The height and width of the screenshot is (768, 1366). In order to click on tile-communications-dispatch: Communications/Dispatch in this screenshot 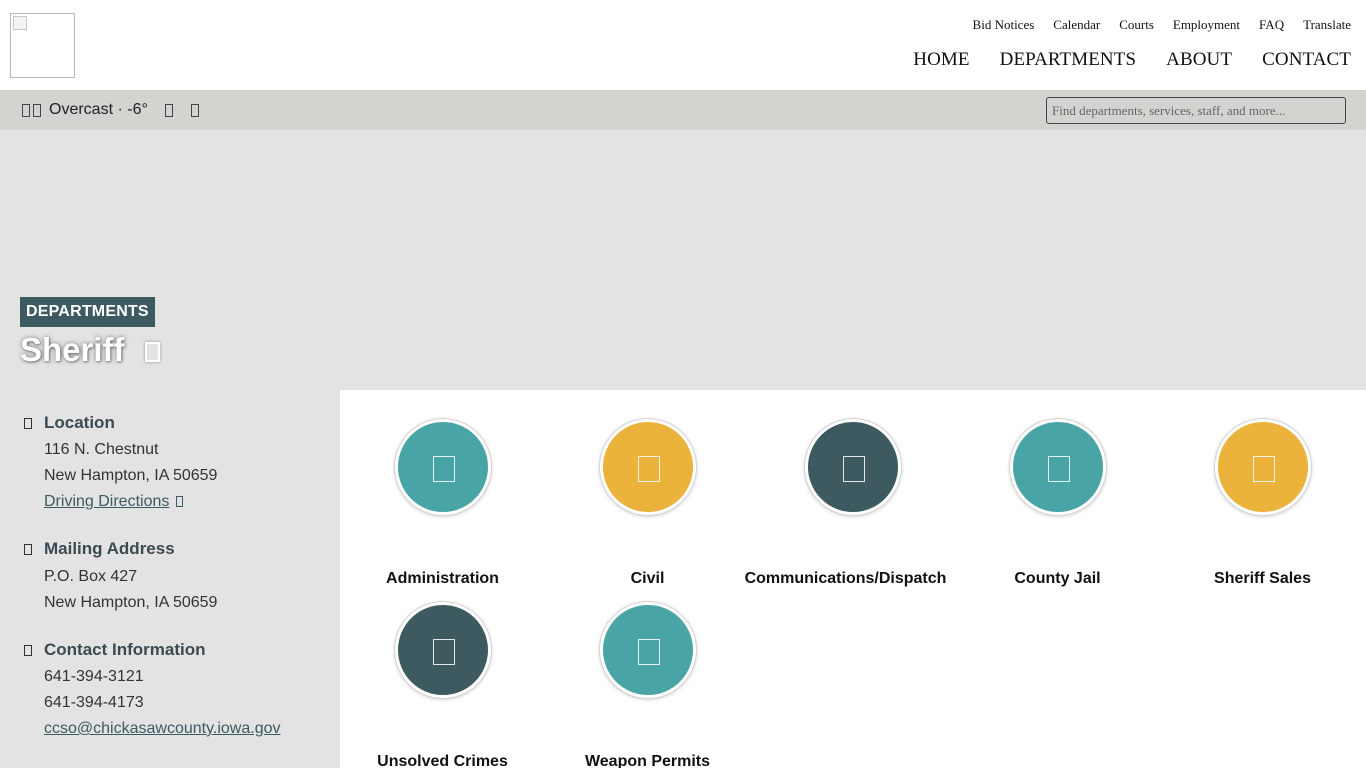, I will do `click(850, 503)`.